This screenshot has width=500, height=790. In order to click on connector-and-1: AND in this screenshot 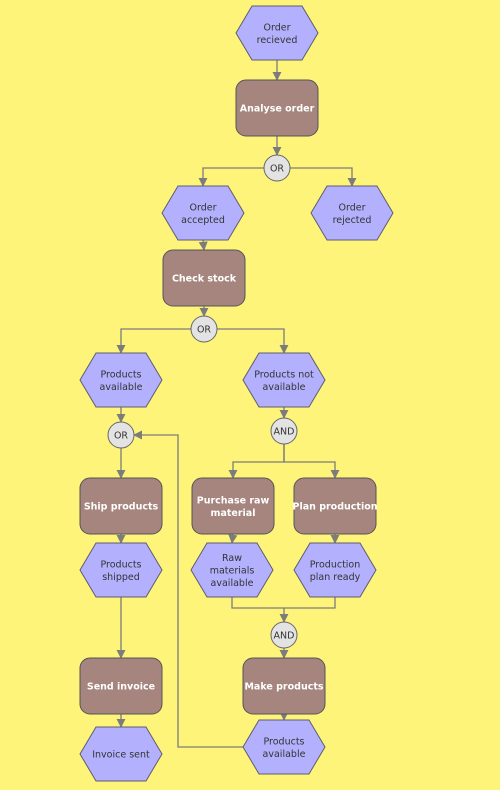, I will do `click(284, 431)`.